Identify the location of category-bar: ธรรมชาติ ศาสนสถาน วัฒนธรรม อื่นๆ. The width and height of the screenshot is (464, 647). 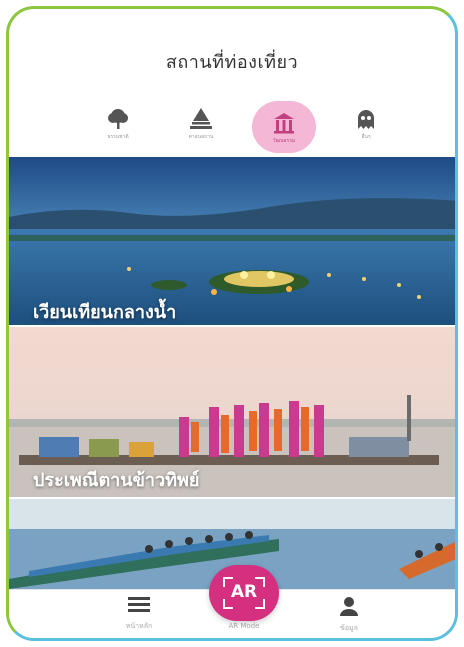
(232, 131).